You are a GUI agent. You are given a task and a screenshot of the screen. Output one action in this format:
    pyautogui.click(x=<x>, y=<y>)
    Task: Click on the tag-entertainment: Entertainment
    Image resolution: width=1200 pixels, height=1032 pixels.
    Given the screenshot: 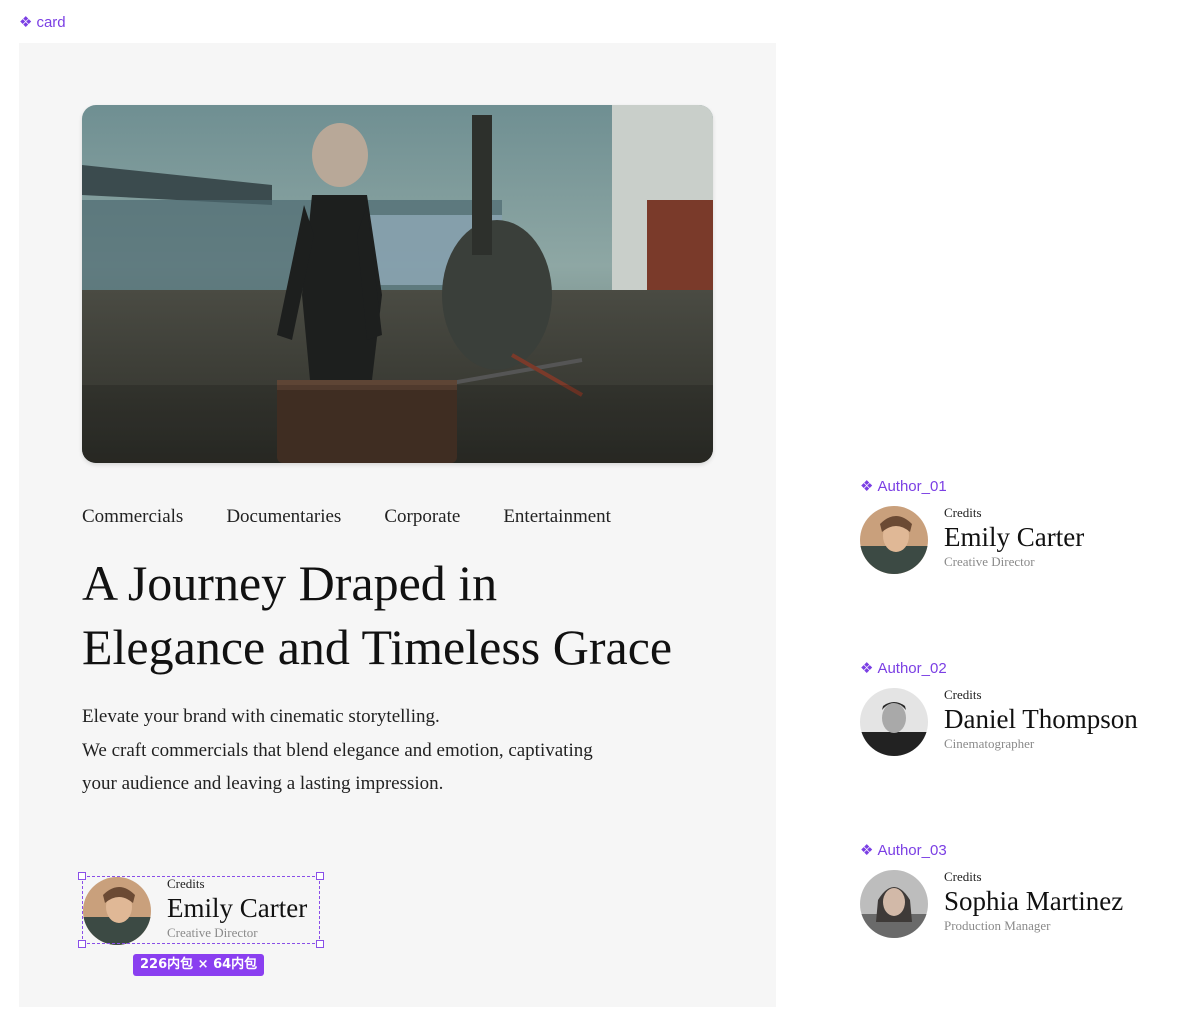 What is the action you would take?
    pyautogui.click(x=557, y=517)
    